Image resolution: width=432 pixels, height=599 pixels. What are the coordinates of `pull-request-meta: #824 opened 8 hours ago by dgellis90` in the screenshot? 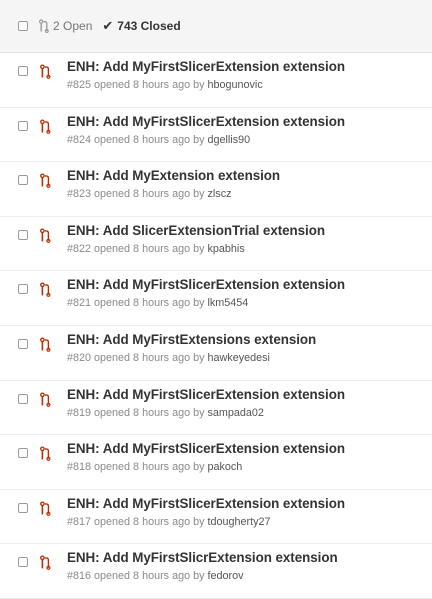 It's located at (158, 140).